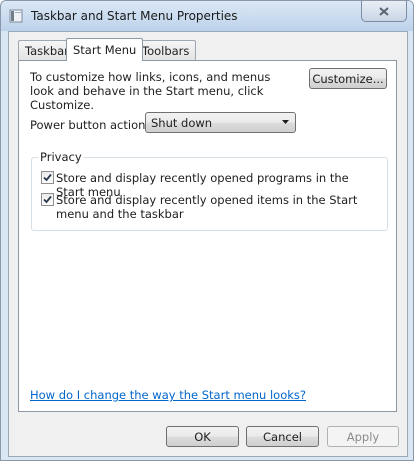 This screenshot has width=414, height=461. I want to click on tab-start-menu: Start Menu, so click(105, 49).